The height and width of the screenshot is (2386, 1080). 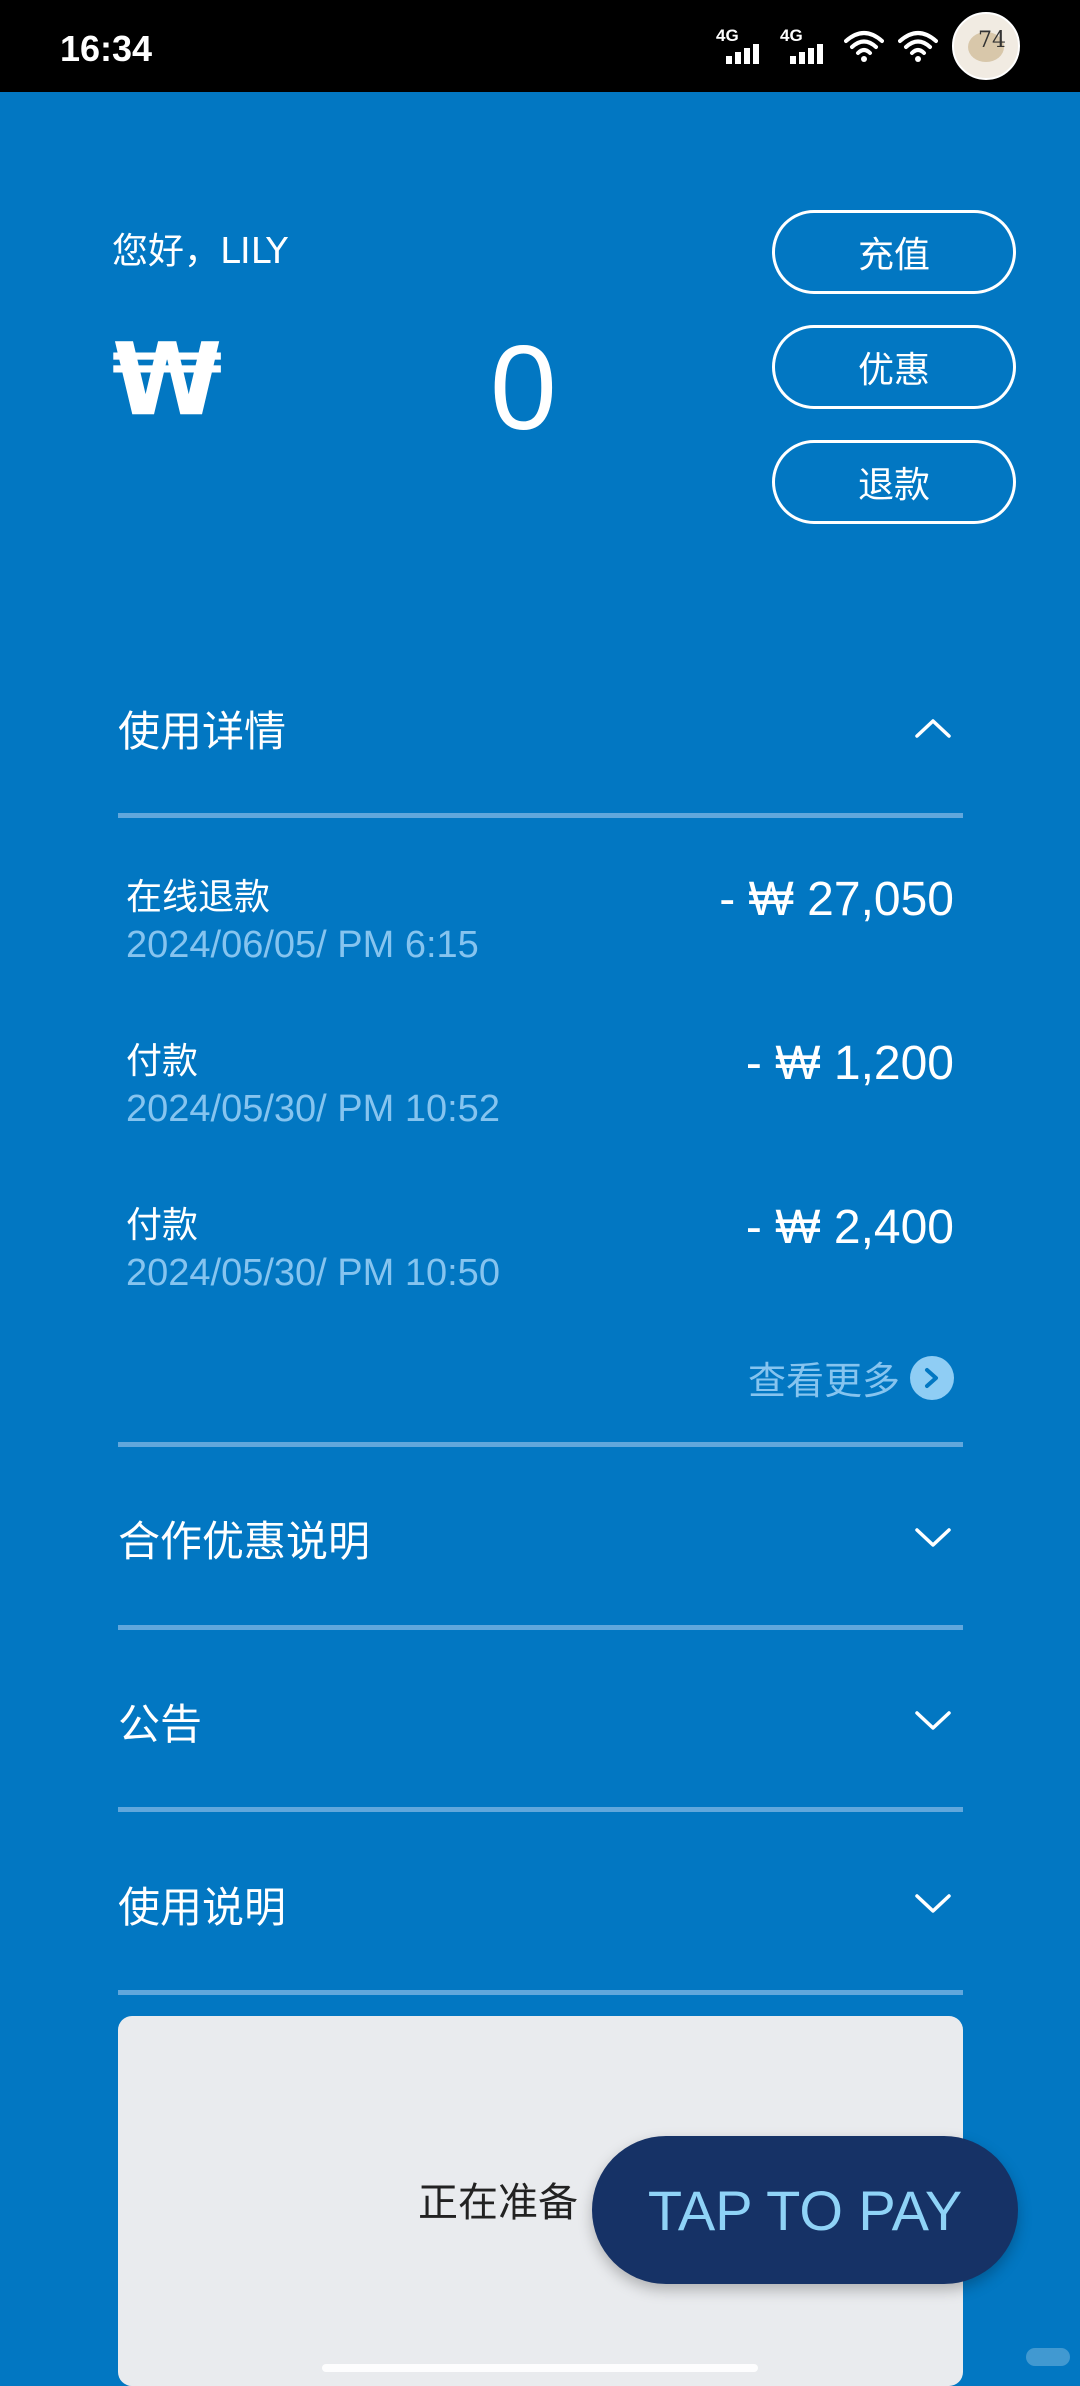 What do you see at coordinates (805, 46) in the screenshot?
I see `cellular-signal-icon-2: 4G` at bounding box center [805, 46].